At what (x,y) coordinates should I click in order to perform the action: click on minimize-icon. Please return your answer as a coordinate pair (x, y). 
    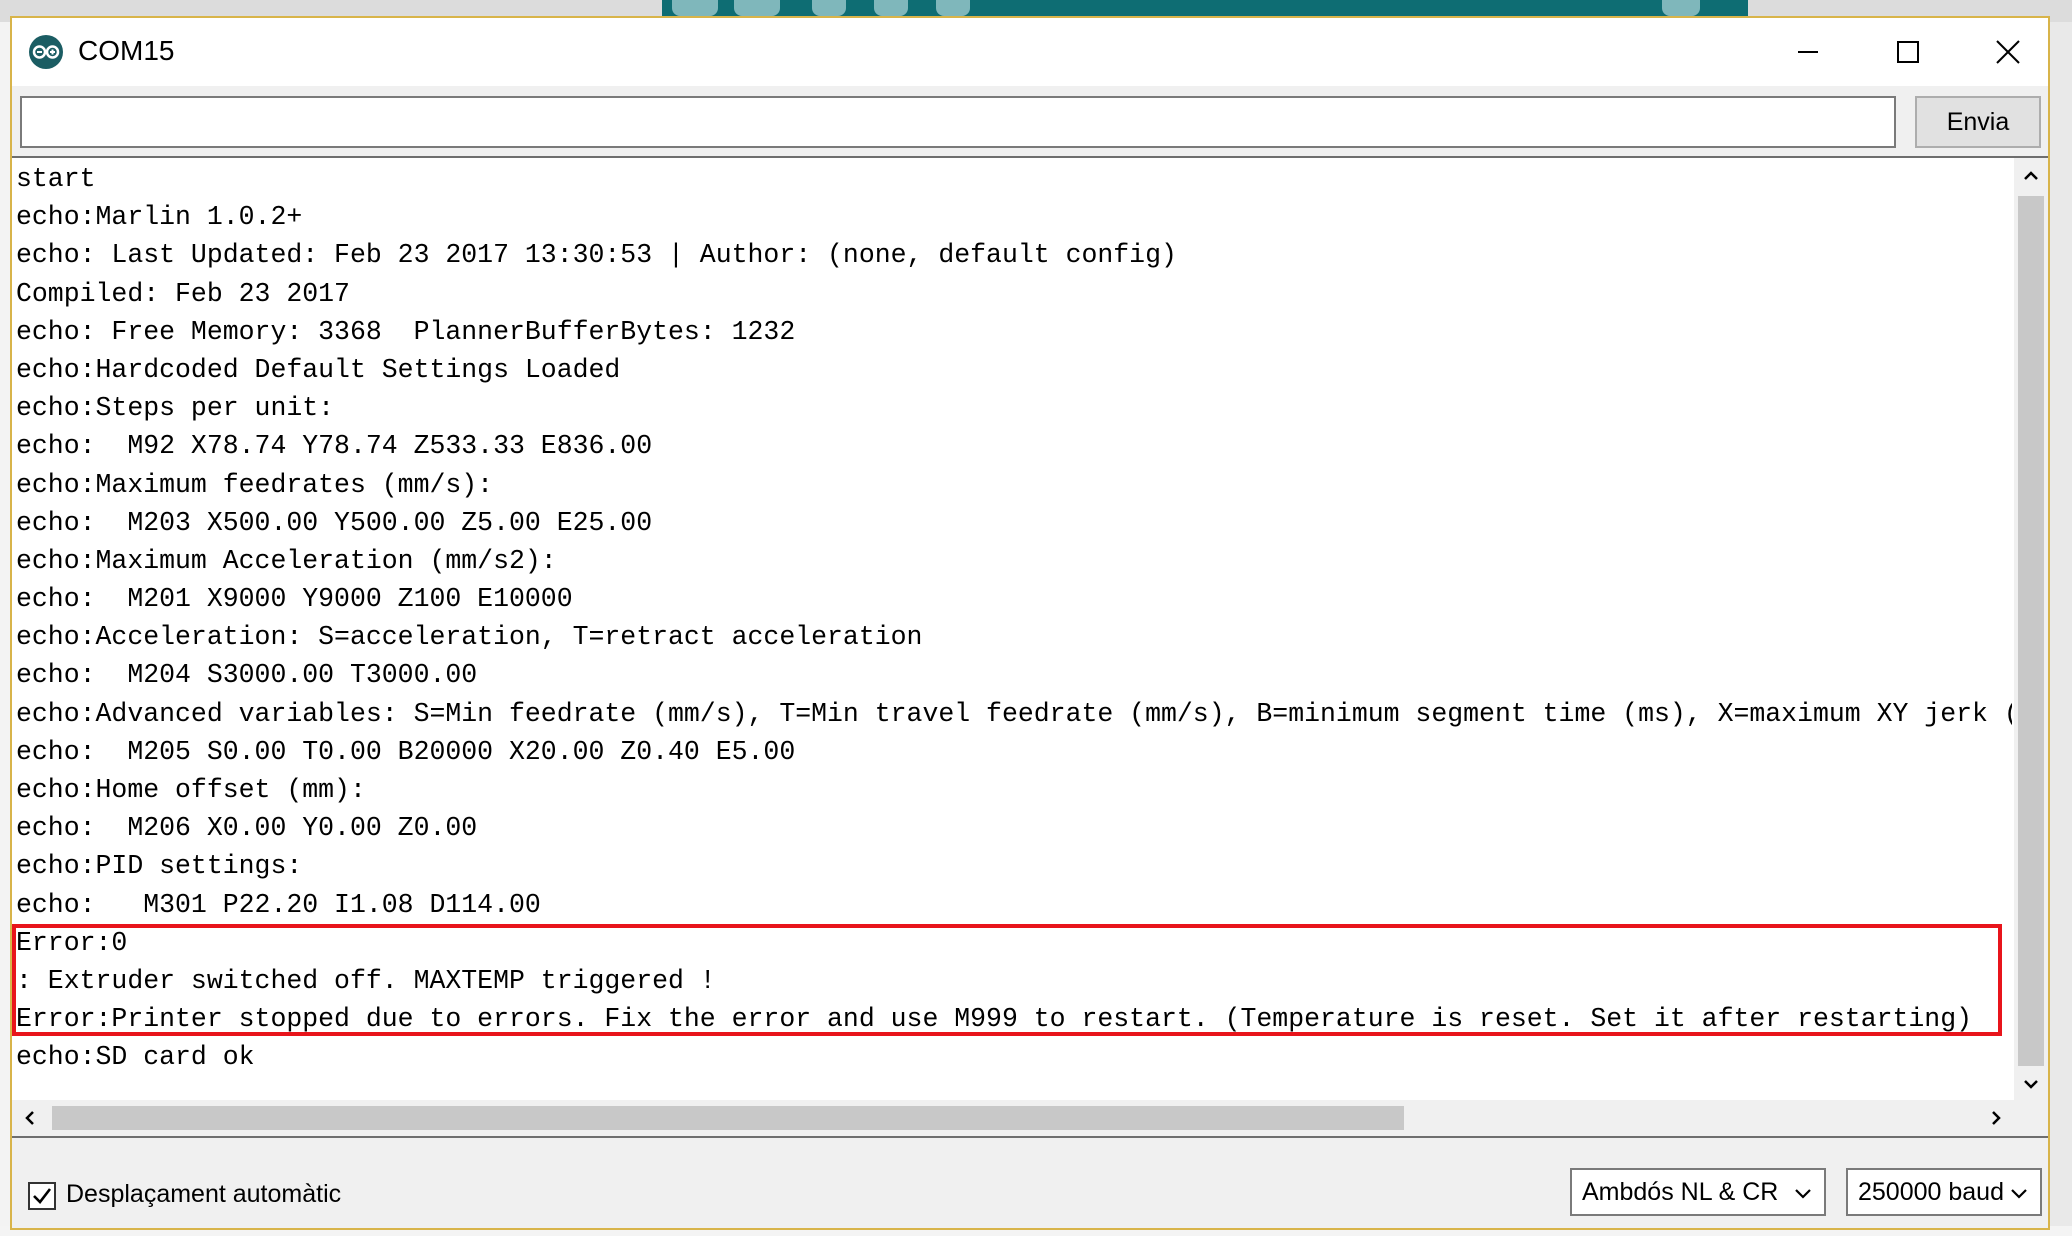
    Looking at the image, I should click on (1808, 52).